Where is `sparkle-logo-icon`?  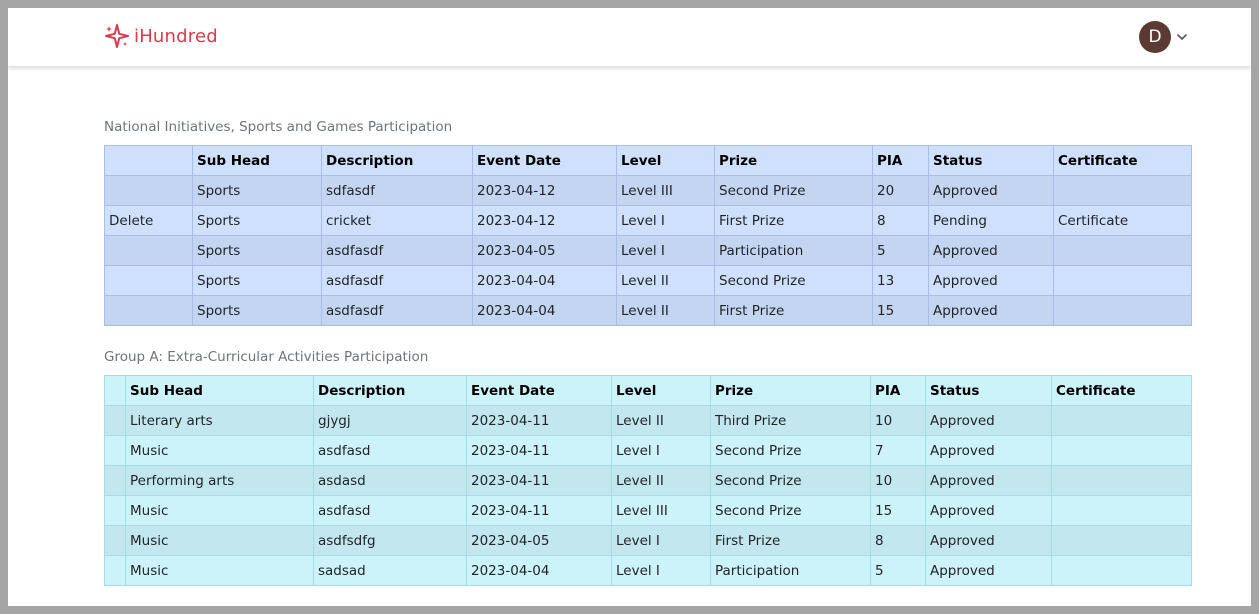 sparkle-logo-icon is located at coordinates (117, 36).